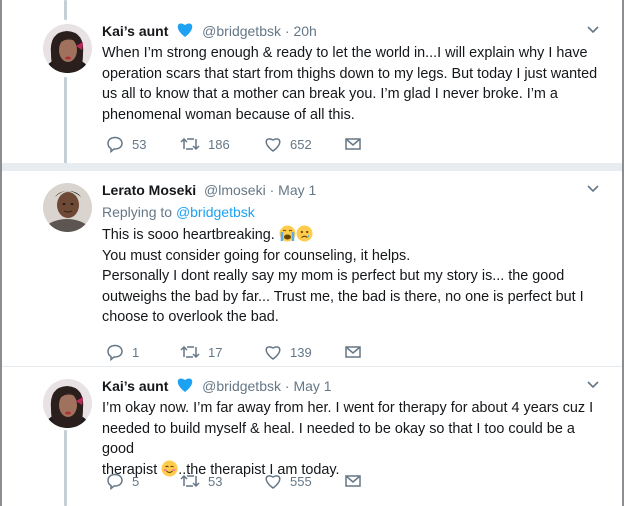 This screenshot has width=624, height=506. What do you see at coordinates (288, 481) in the screenshot?
I see `like-button: 555` at bounding box center [288, 481].